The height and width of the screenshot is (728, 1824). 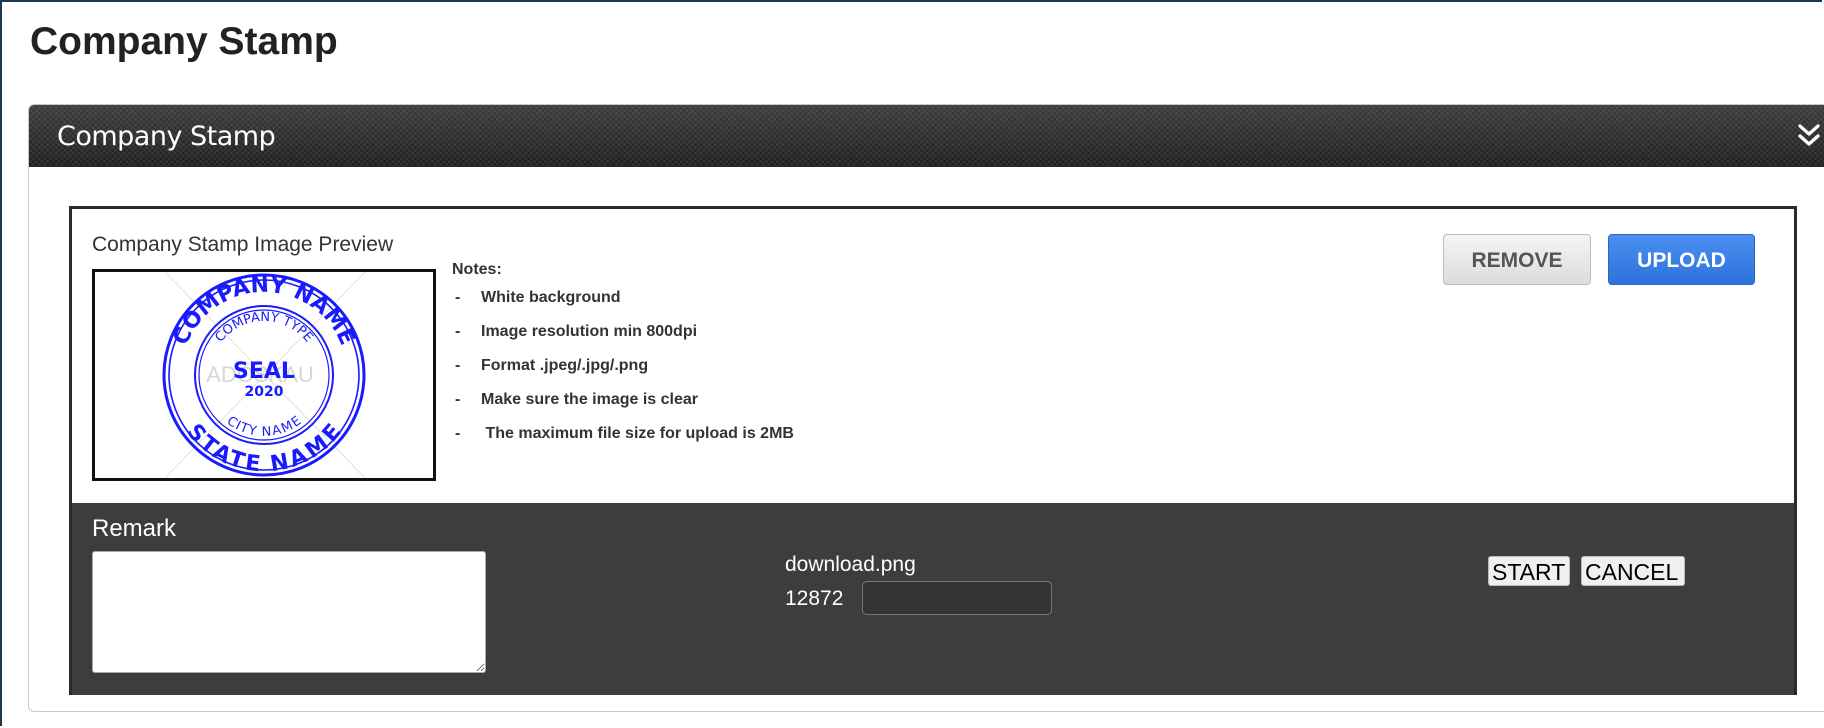 What do you see at coordinates (166, 136) in the screenshot?
I see `panel-header-title: Company Stamp` at bounding box center [166, 136].